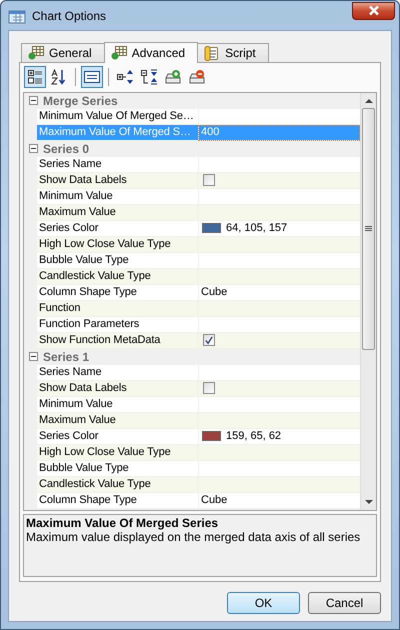  Describe the element at coordinates (197, 76) in the screenshot. I see `remove-drive-icon` at that location.